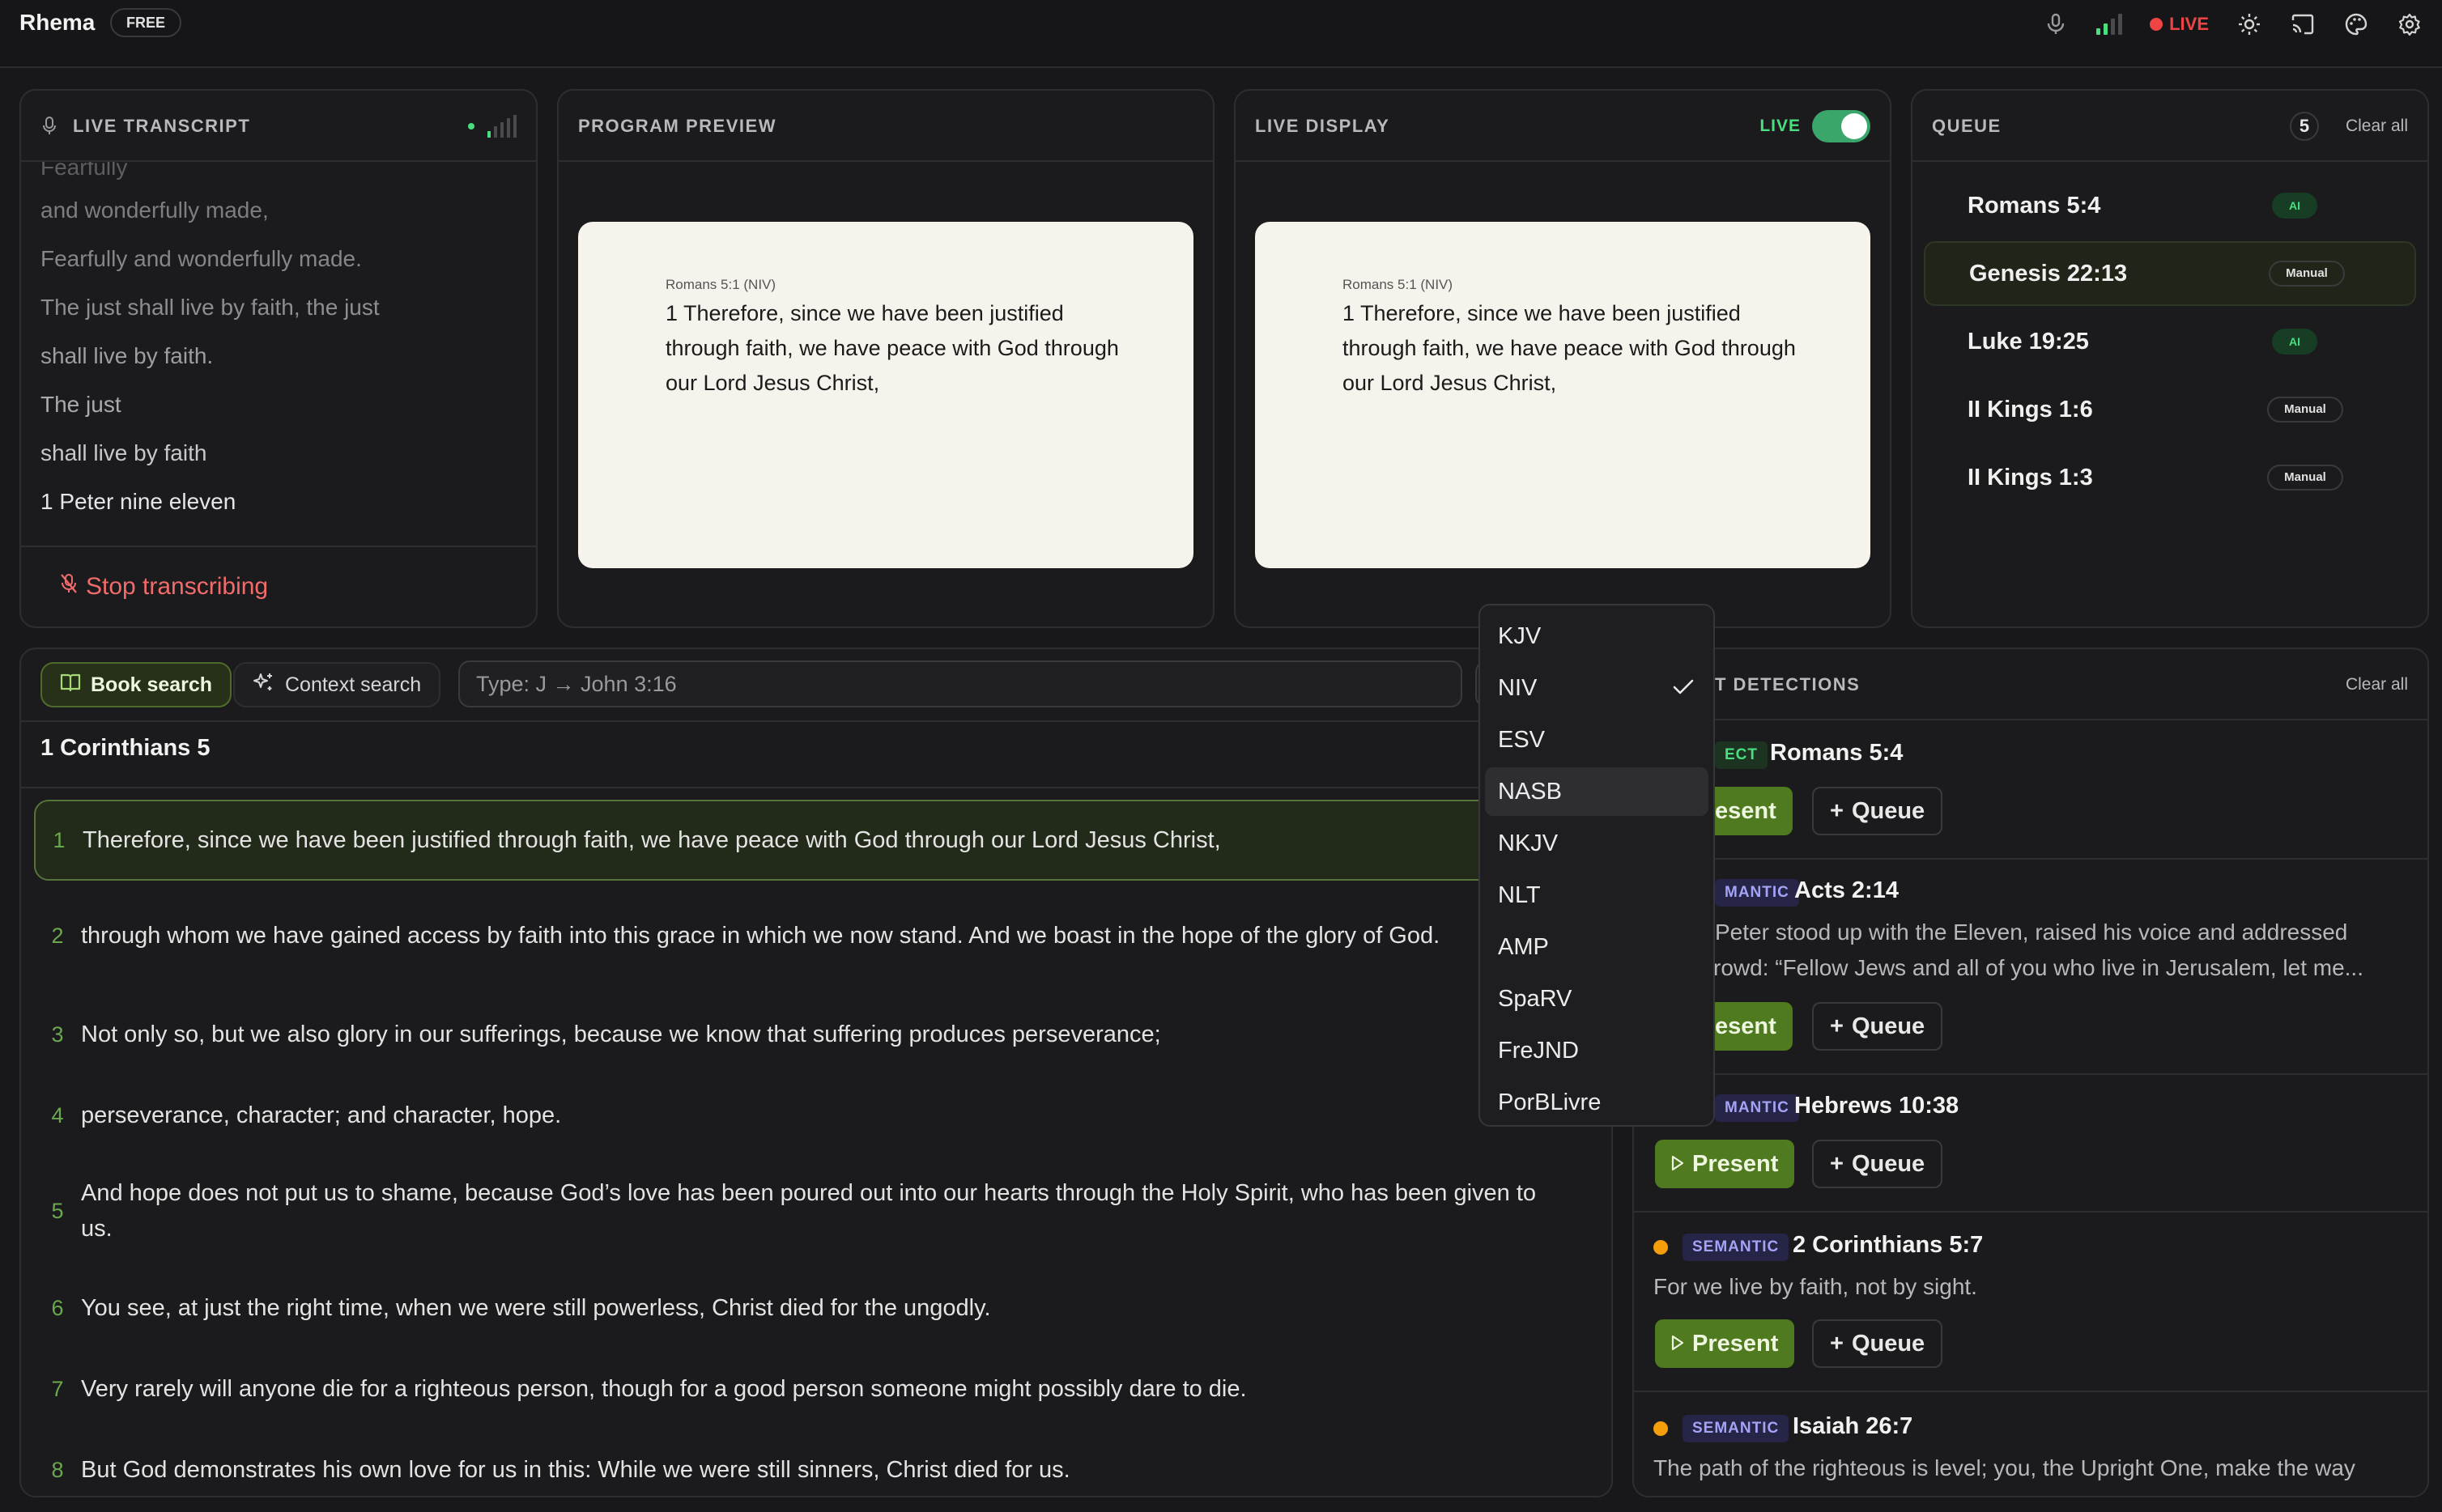 This screenshot has height=1512, width=2442. What do you see at coordinates (337, 684) in the screenshot?
I see `context-search-button: Context search` at bounding box center [337, 684].